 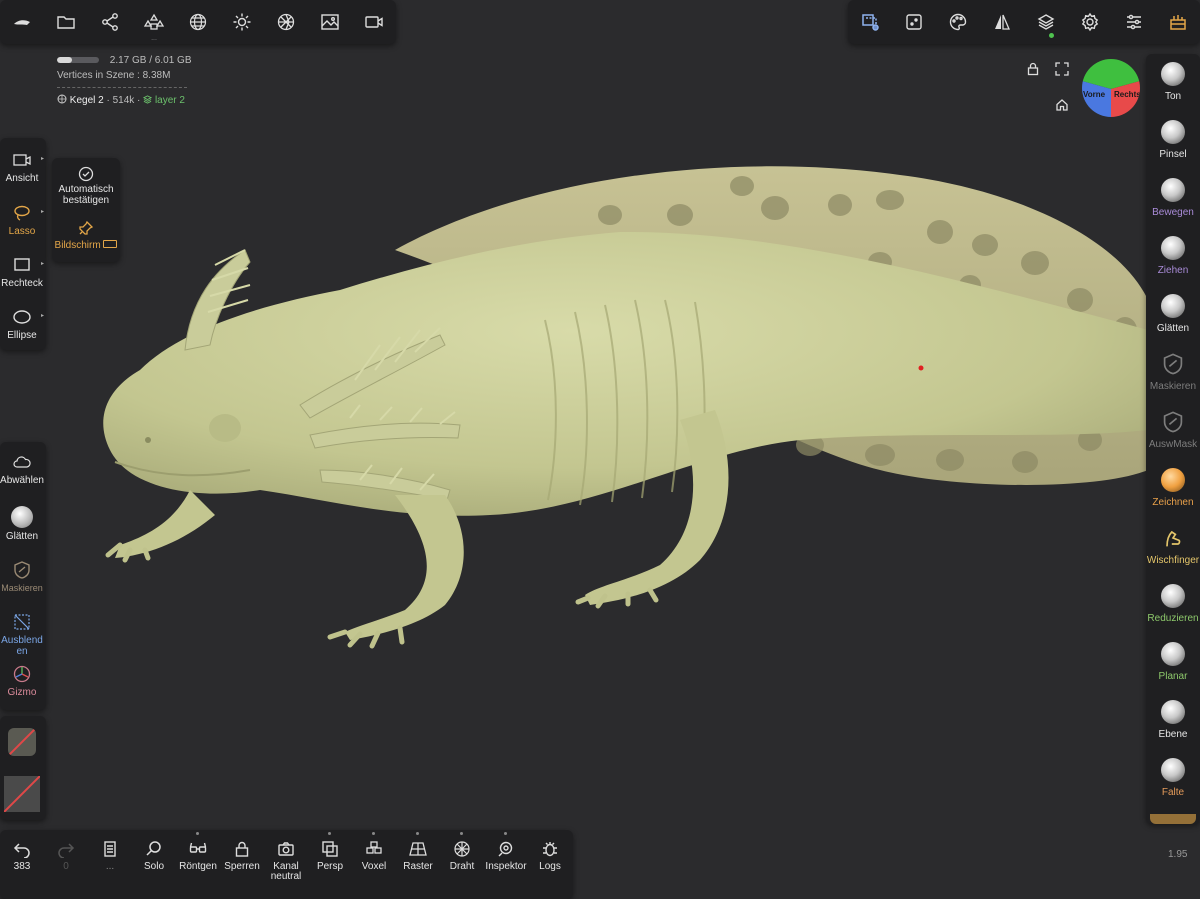 What do you see at coordinates (22, 167) in the screenshot?
I see `tool-ansicht: ▸ Ansicht` at bounding box center [22, 167].